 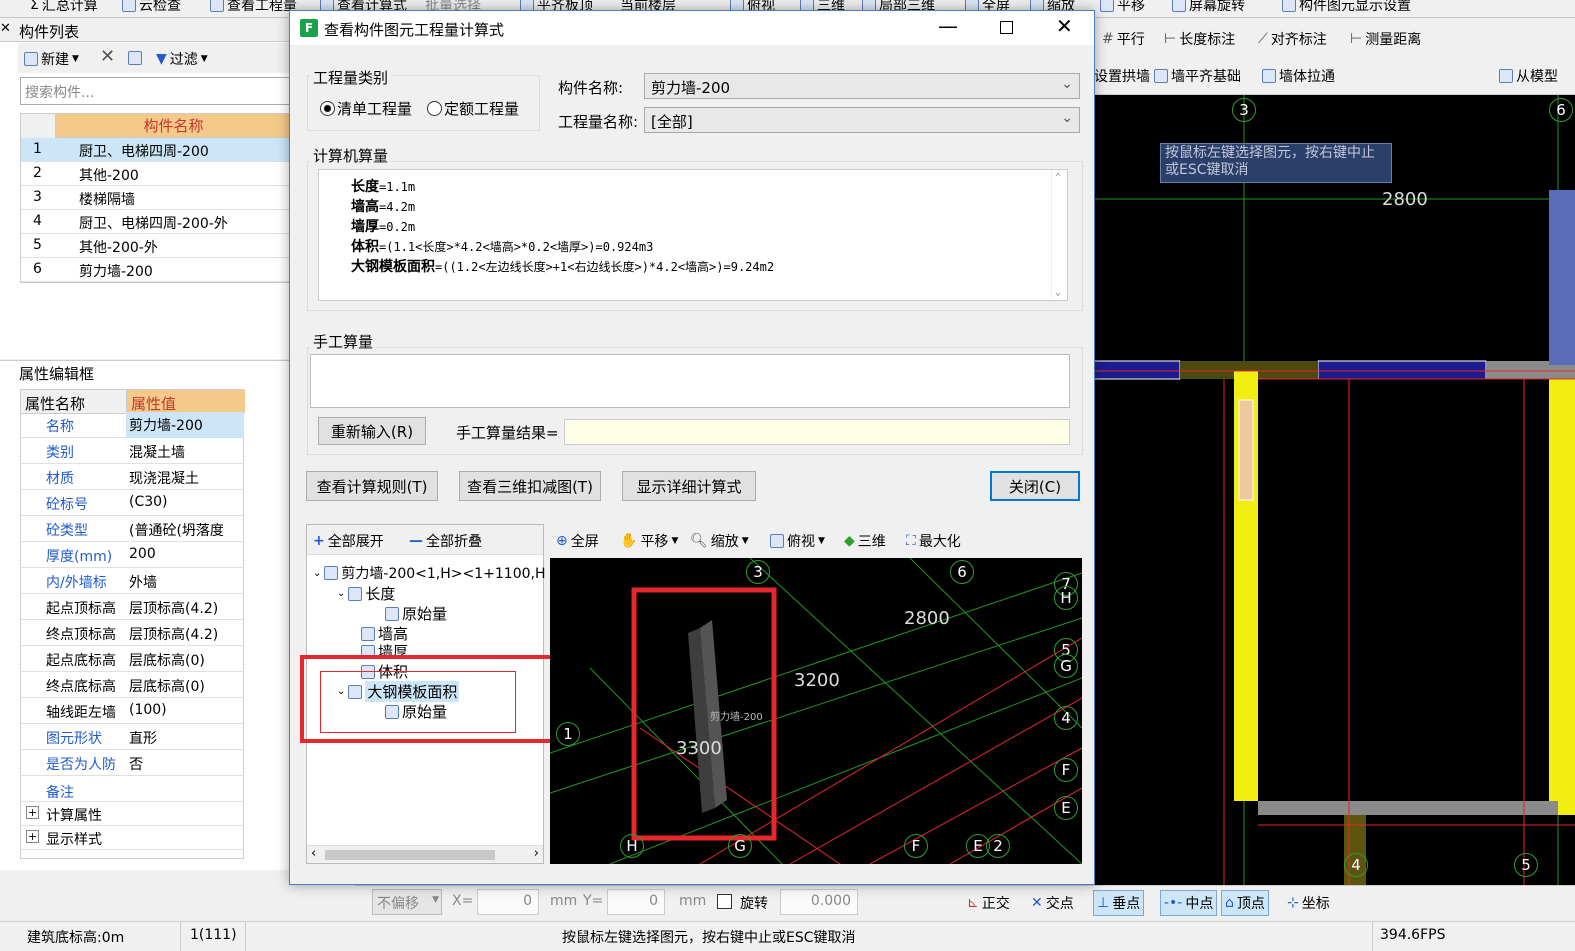 What do you see at coordinates (366, 593) in the screenshot?
I see `tree-node: ⌄ 长度` at bounding box center [366, 593].